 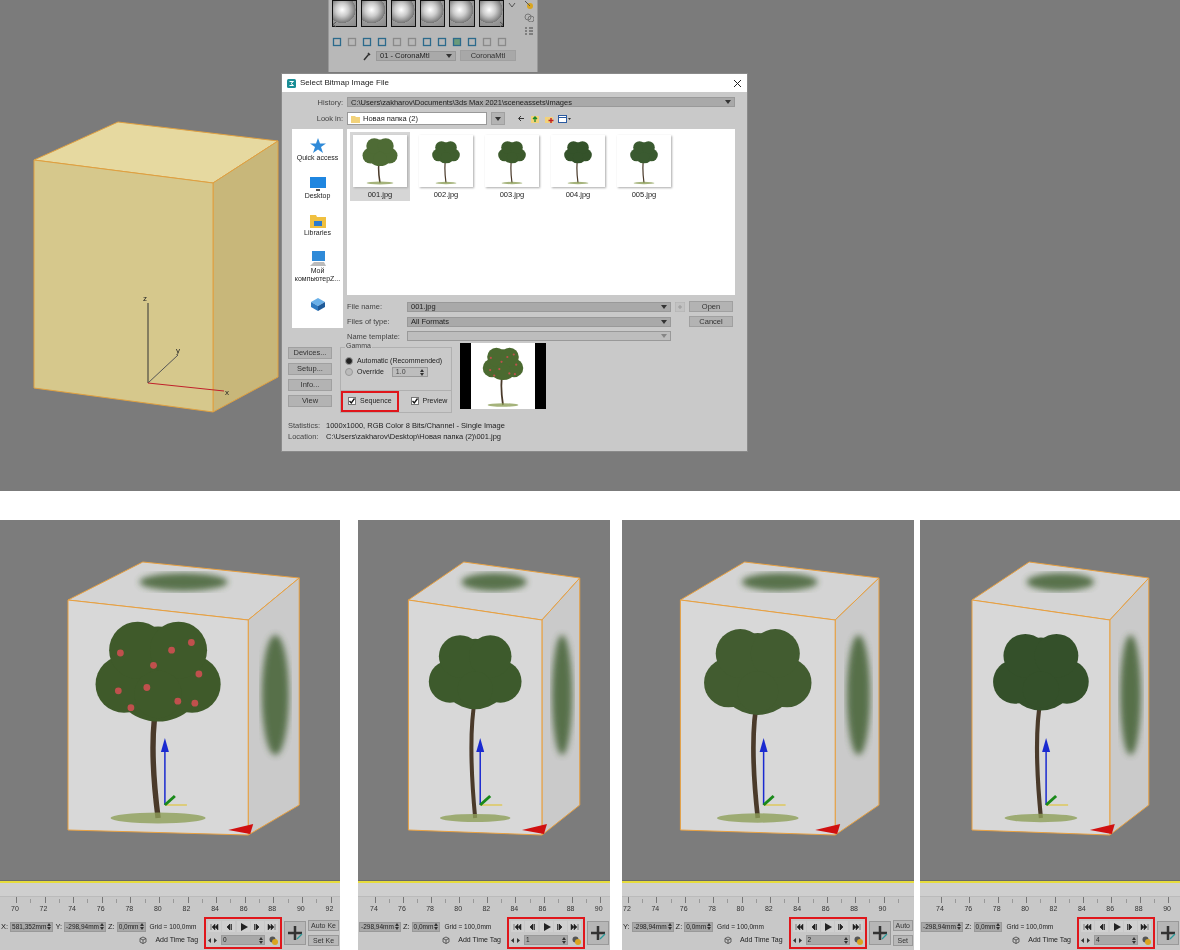 What do you see at coordinates (737, 83) in the screenshot?
I see `close-icon` at bounding box center [737, 83].